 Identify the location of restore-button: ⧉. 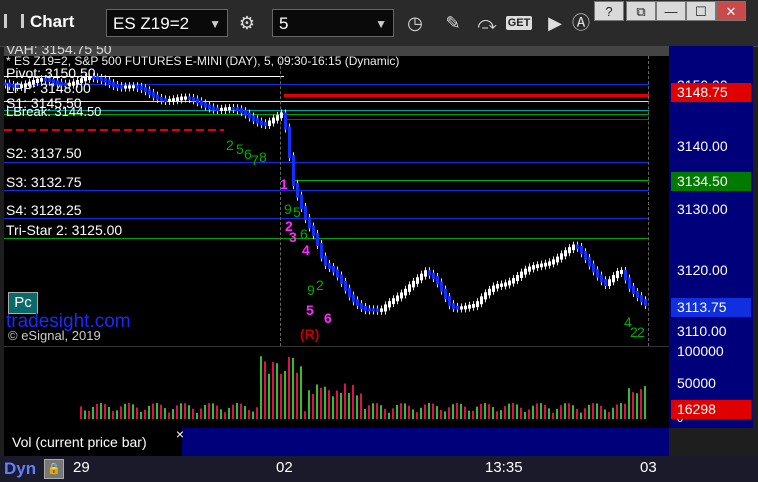
(641, 11).